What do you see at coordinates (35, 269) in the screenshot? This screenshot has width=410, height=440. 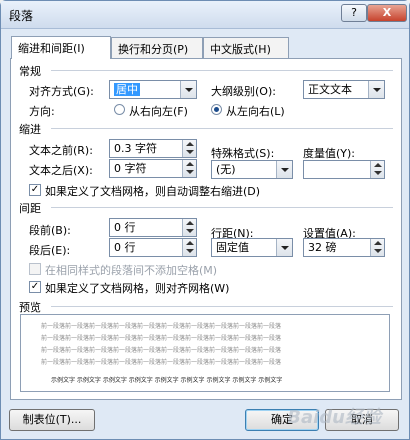 I see `no-space-same-style-checkbox` at bounding box center [35, 269].